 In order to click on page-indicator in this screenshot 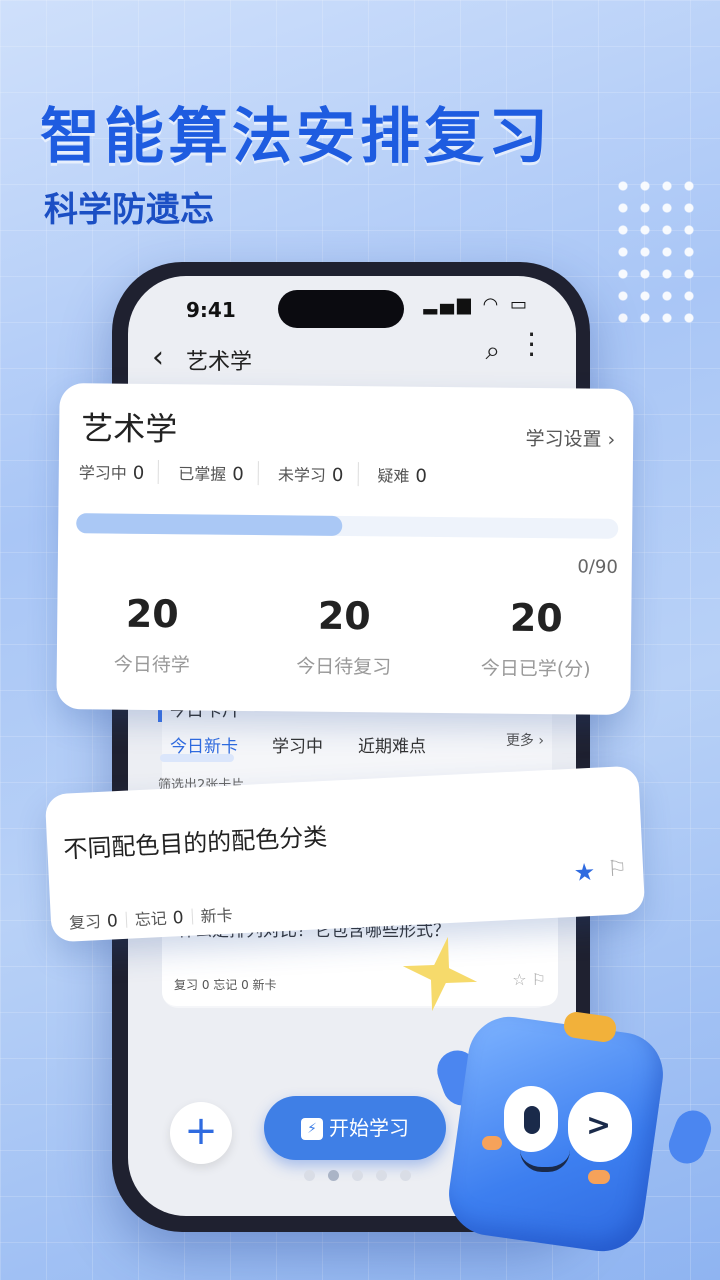, I will do `click(364, 1175)`.